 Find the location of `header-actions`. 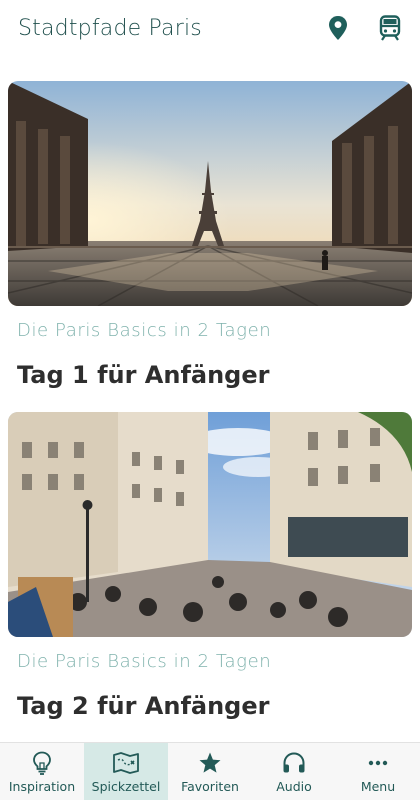

header-actions is located at coordinates (364, 28).